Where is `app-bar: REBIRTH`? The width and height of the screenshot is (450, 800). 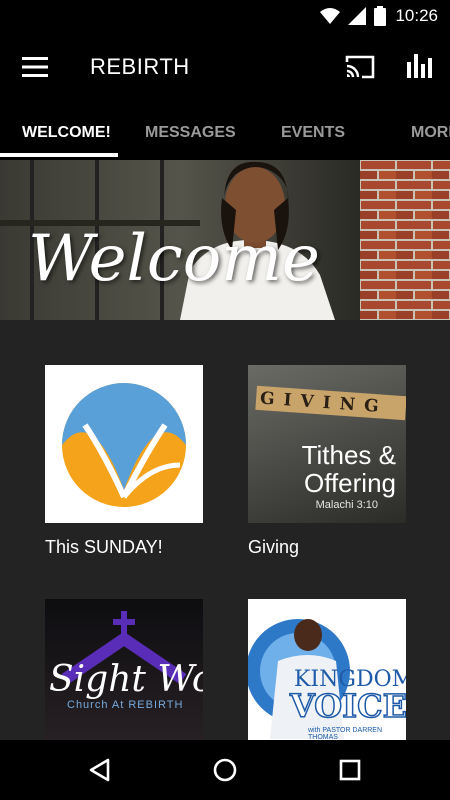
app-bar: REBIRTH is located at coordinates (225, 68).